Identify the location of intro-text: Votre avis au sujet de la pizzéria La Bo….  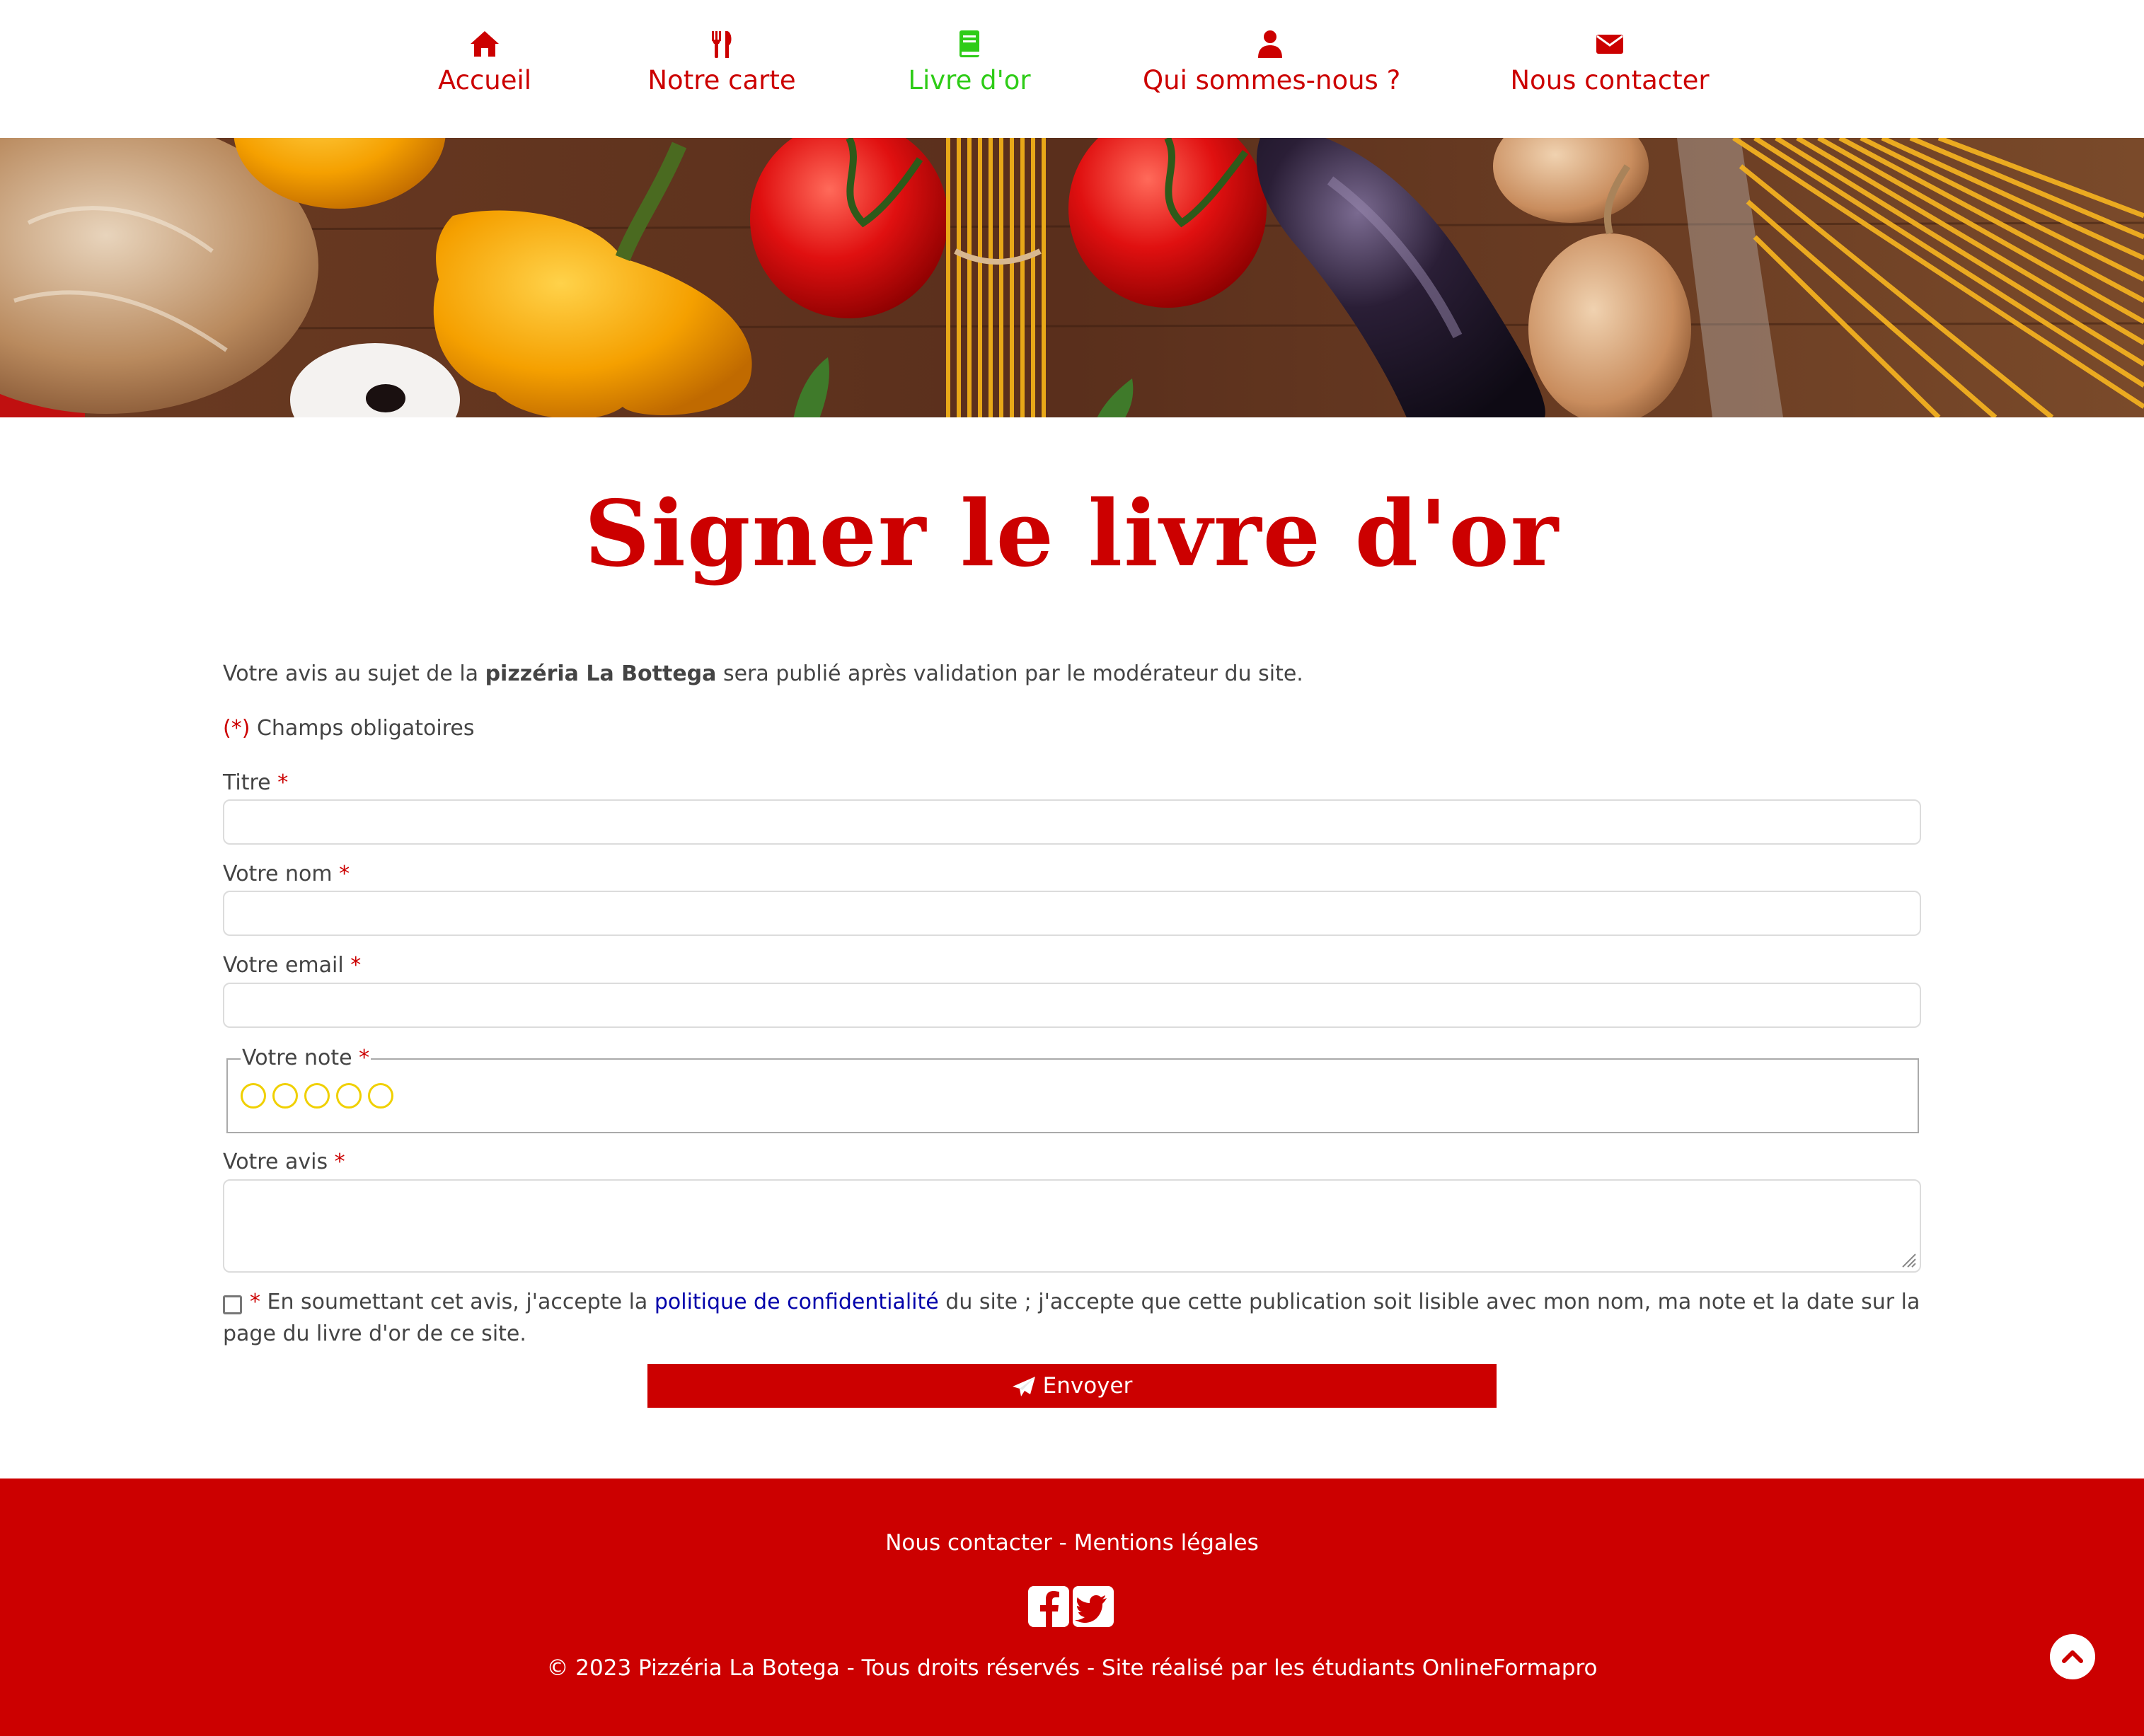
(763, 674).